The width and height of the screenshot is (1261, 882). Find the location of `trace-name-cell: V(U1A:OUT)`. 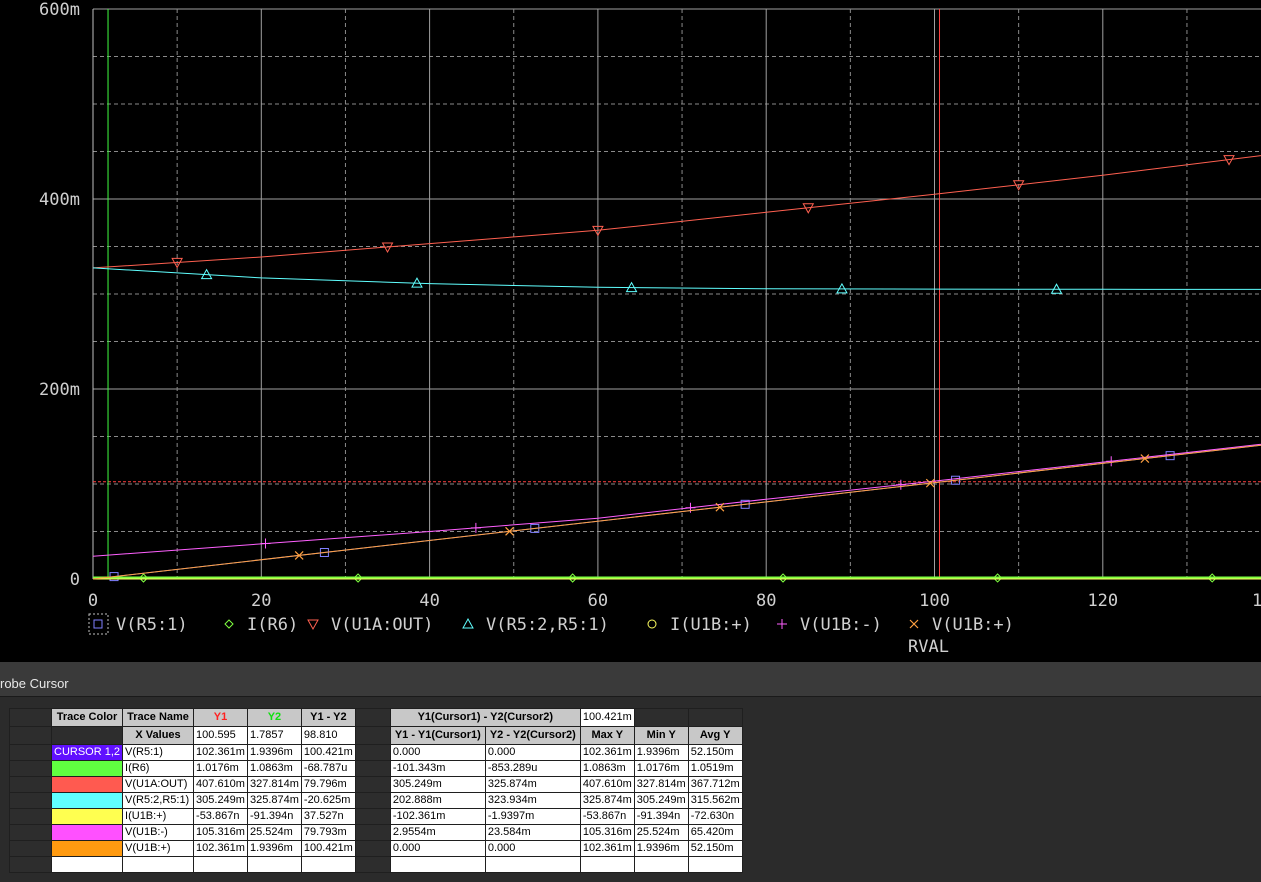

trace-name-cell: V(U1A:OUT) is located at coordinates (158, 784).